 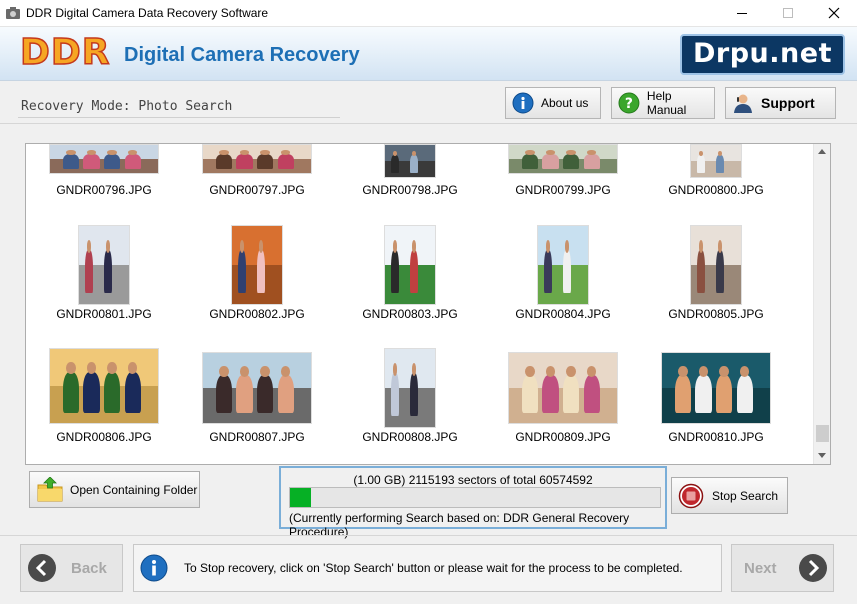 I want to click on stop-search-button: Stop Search, so click(x=729, y=495).